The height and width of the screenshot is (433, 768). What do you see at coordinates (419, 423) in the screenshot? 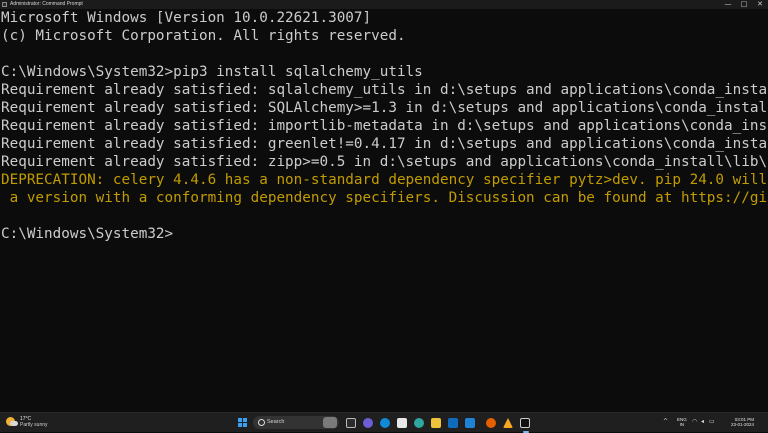
I see `edge-icon` at bounding box center [419, 423].